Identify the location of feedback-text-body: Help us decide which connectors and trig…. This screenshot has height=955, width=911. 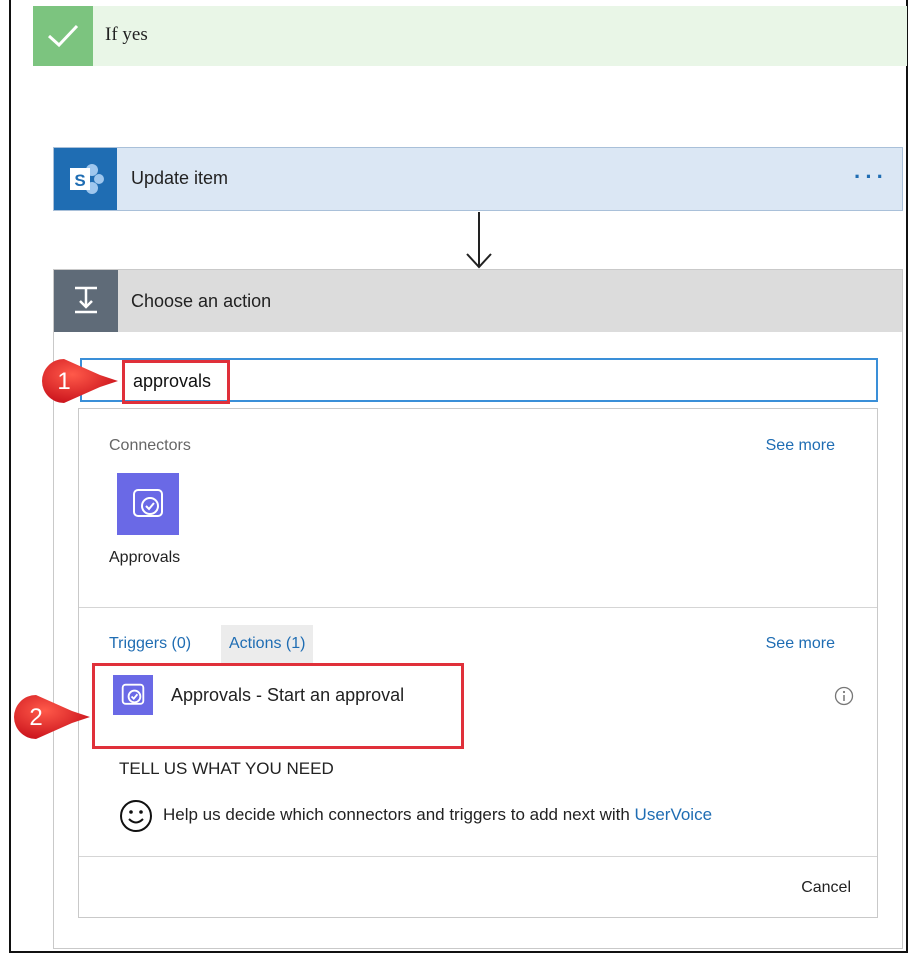
(399, 814).